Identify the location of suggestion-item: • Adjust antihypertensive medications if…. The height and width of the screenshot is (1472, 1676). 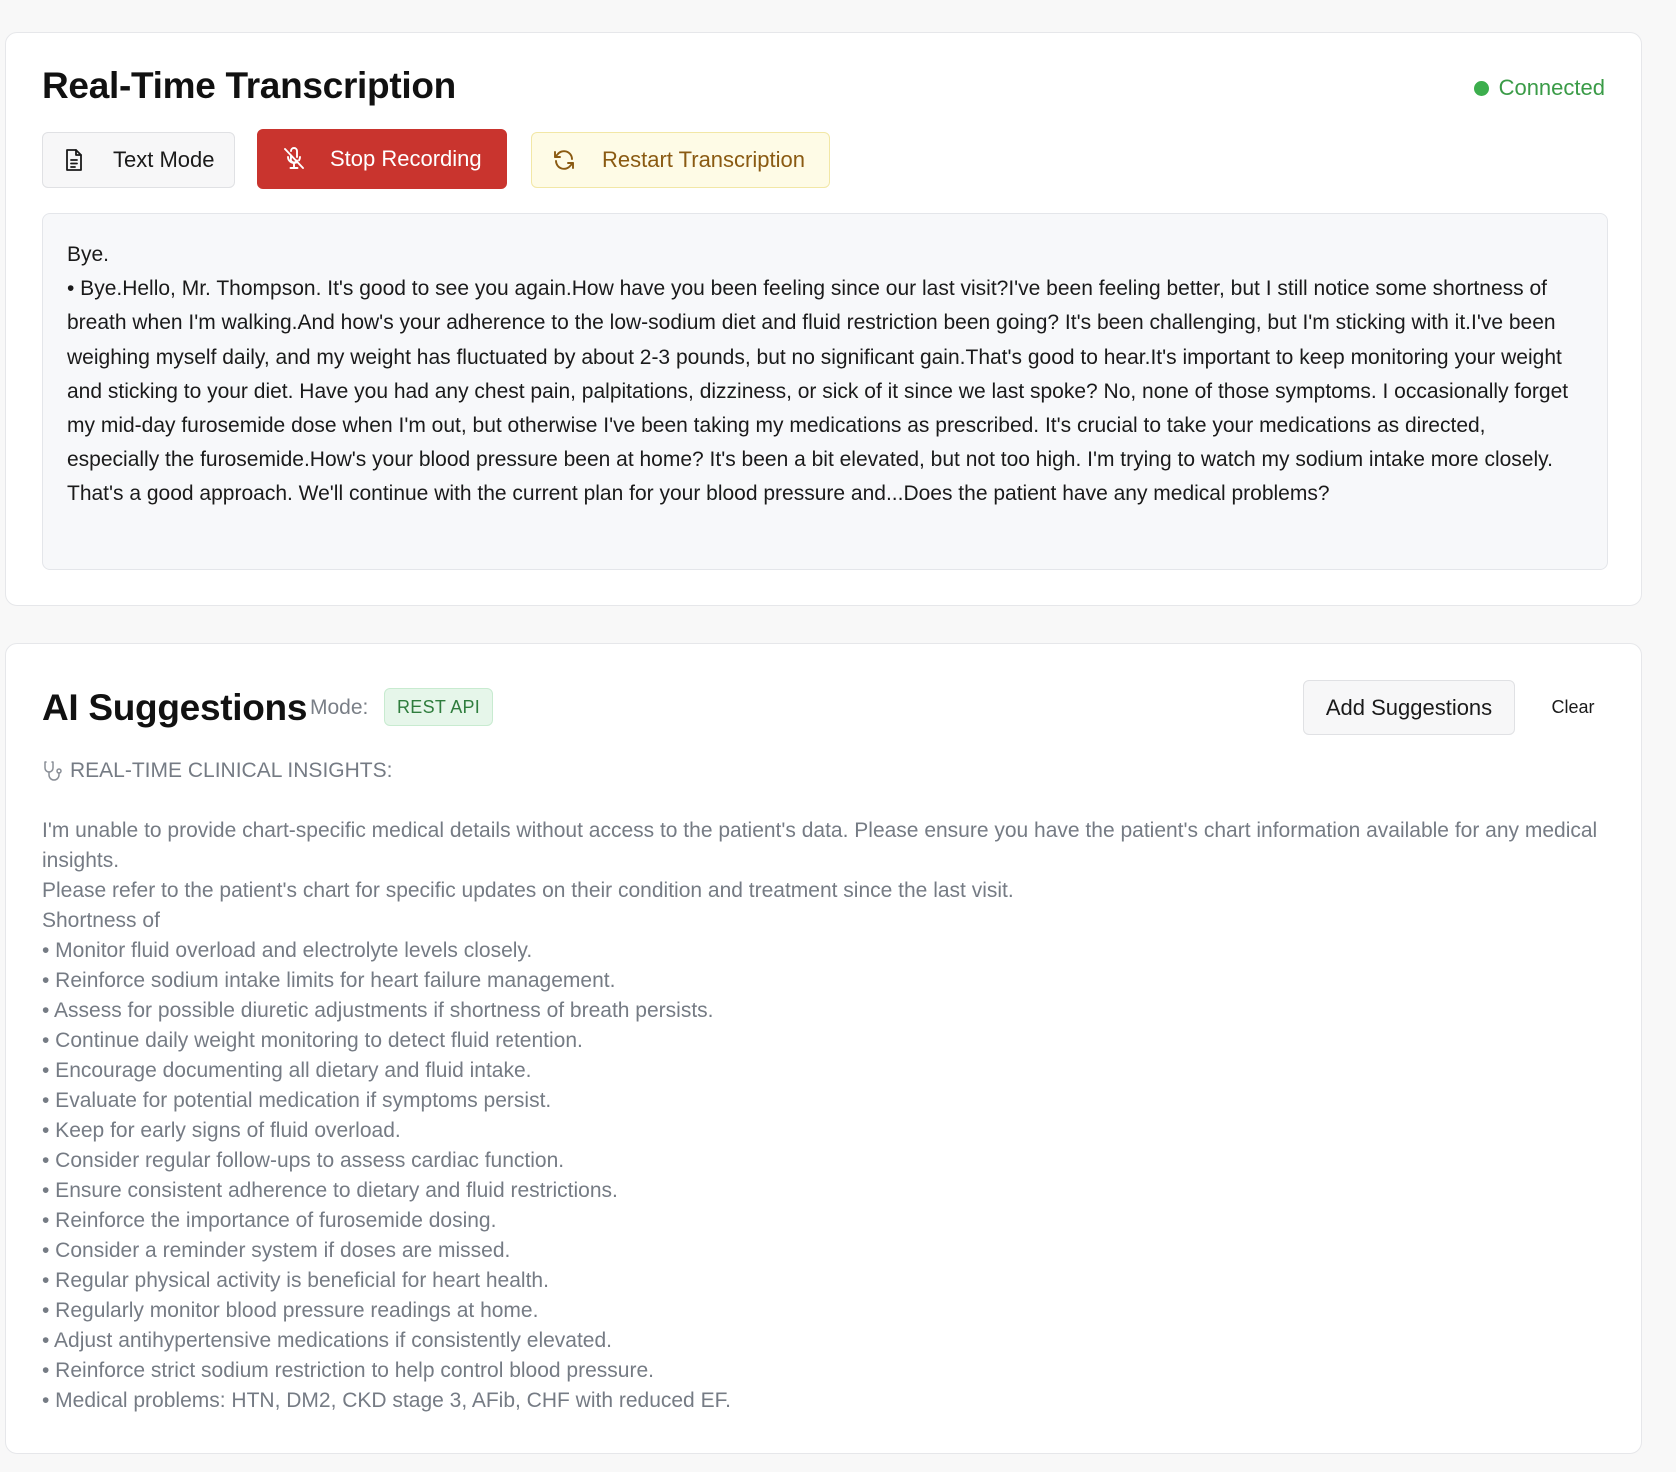
(327, 1340).